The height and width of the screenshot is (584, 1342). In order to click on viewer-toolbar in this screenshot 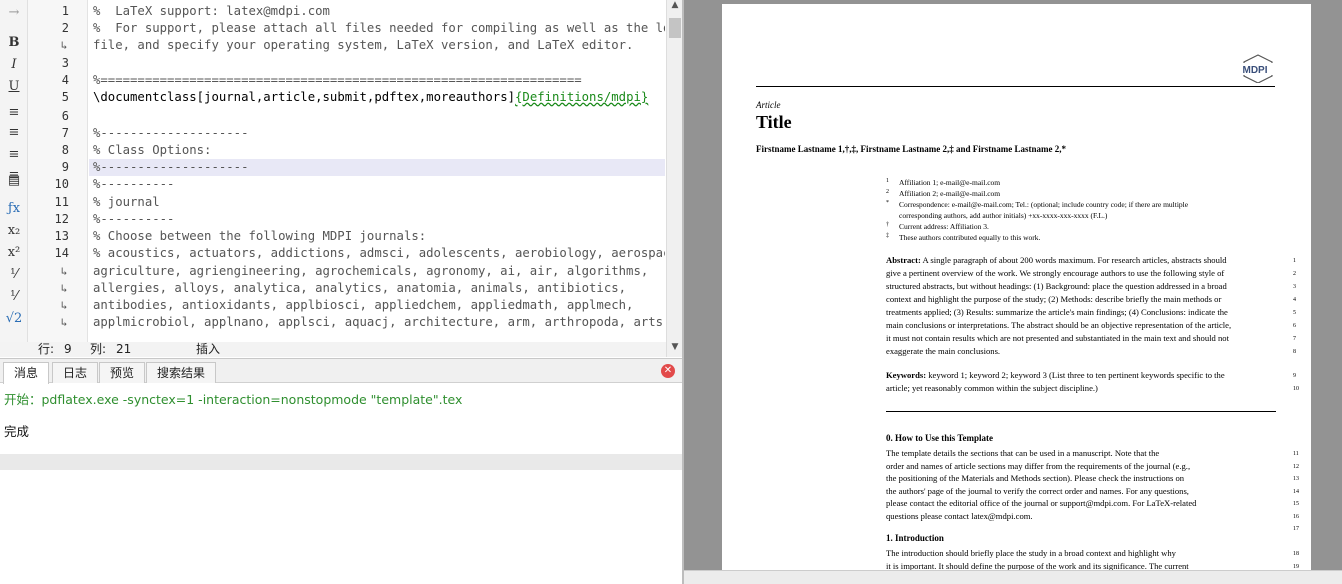, I will do `click(1013, 577)`.